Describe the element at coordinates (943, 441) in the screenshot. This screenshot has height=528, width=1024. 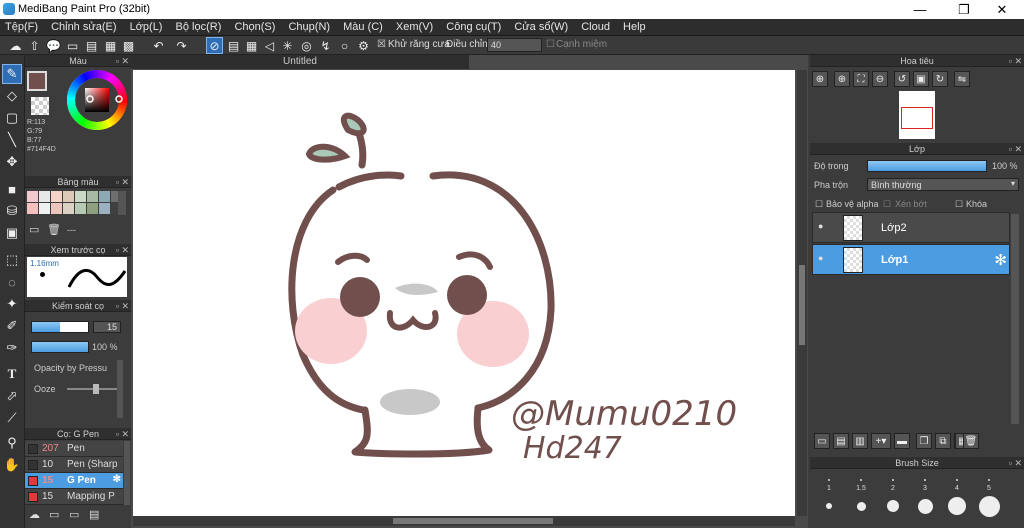
I see `merge-layer-icon: ⧉` at that location.